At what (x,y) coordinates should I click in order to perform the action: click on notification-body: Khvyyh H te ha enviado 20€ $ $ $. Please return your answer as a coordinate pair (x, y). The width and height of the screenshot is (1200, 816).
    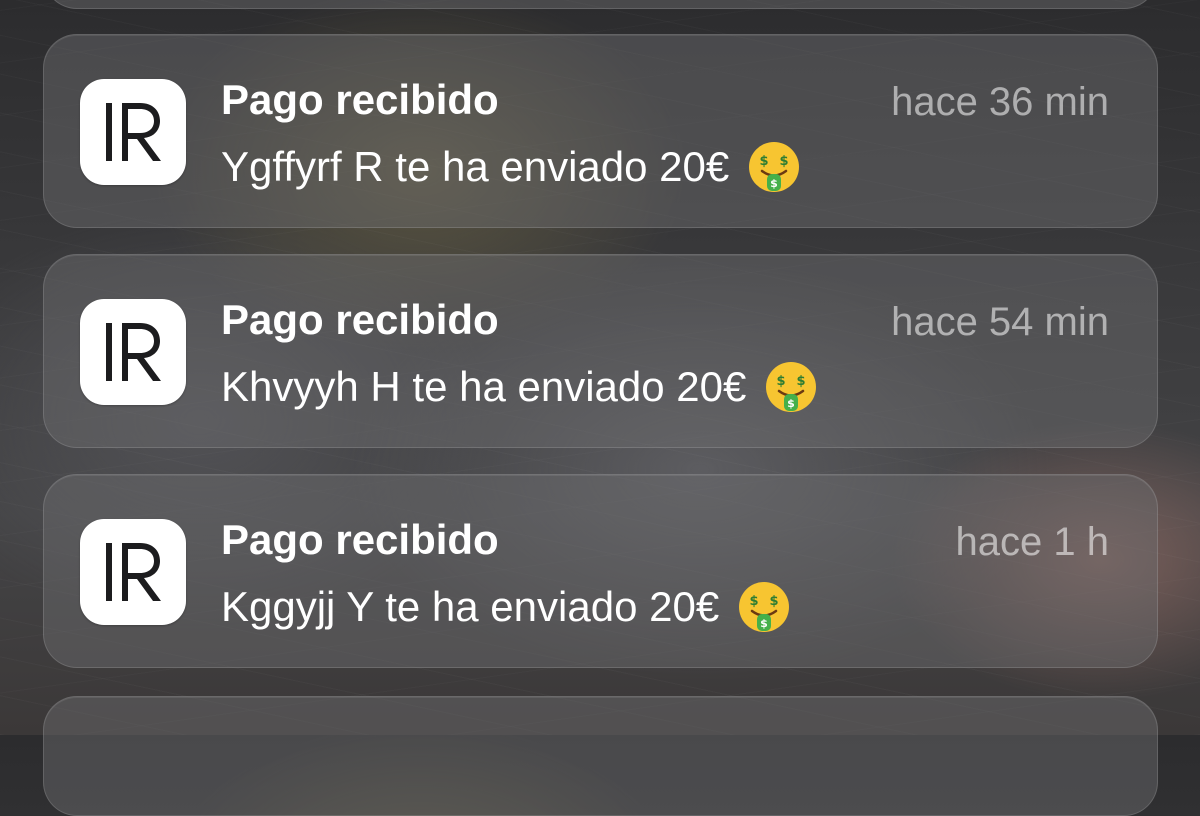
    Looking at the image, I should click on (519, 387).